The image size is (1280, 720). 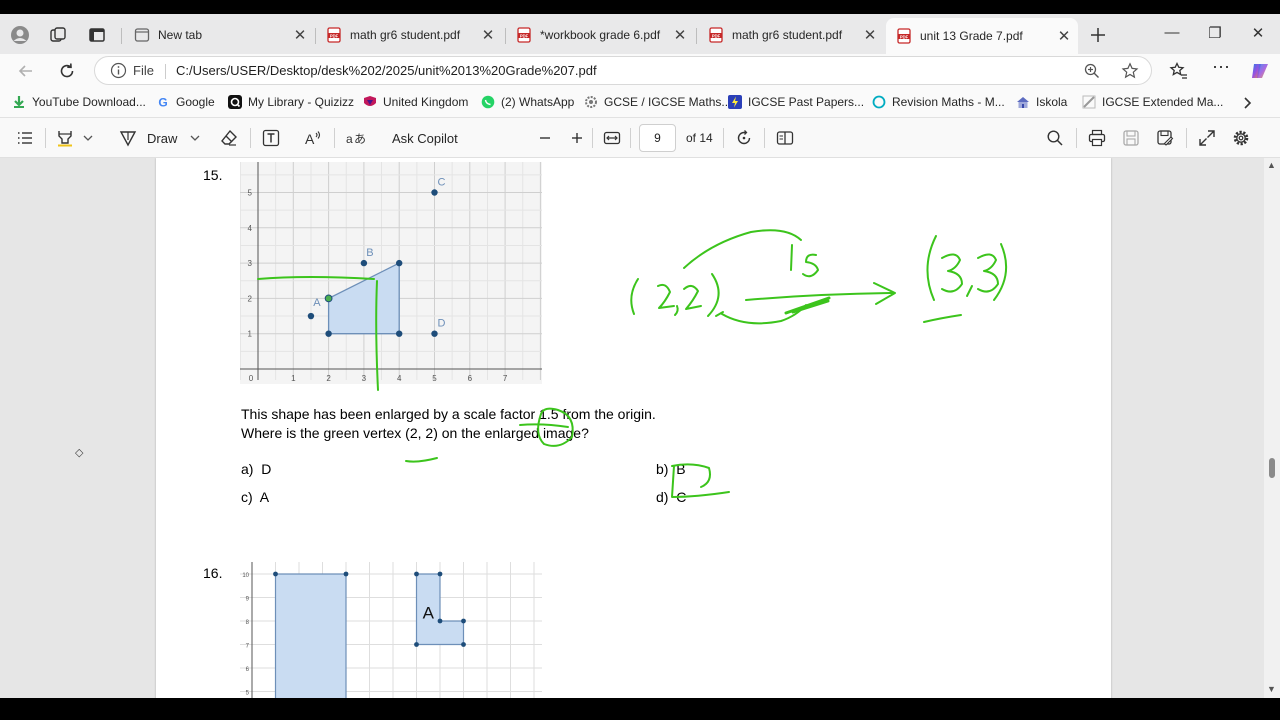 What do you see at coordinates (1023, 102) in the screenshot?
I see `school-icon` at bounding box center [1023, 102].